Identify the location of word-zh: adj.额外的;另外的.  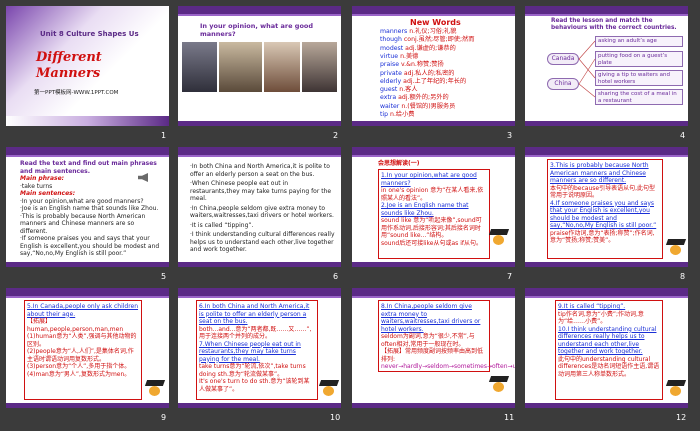
(423, 98).